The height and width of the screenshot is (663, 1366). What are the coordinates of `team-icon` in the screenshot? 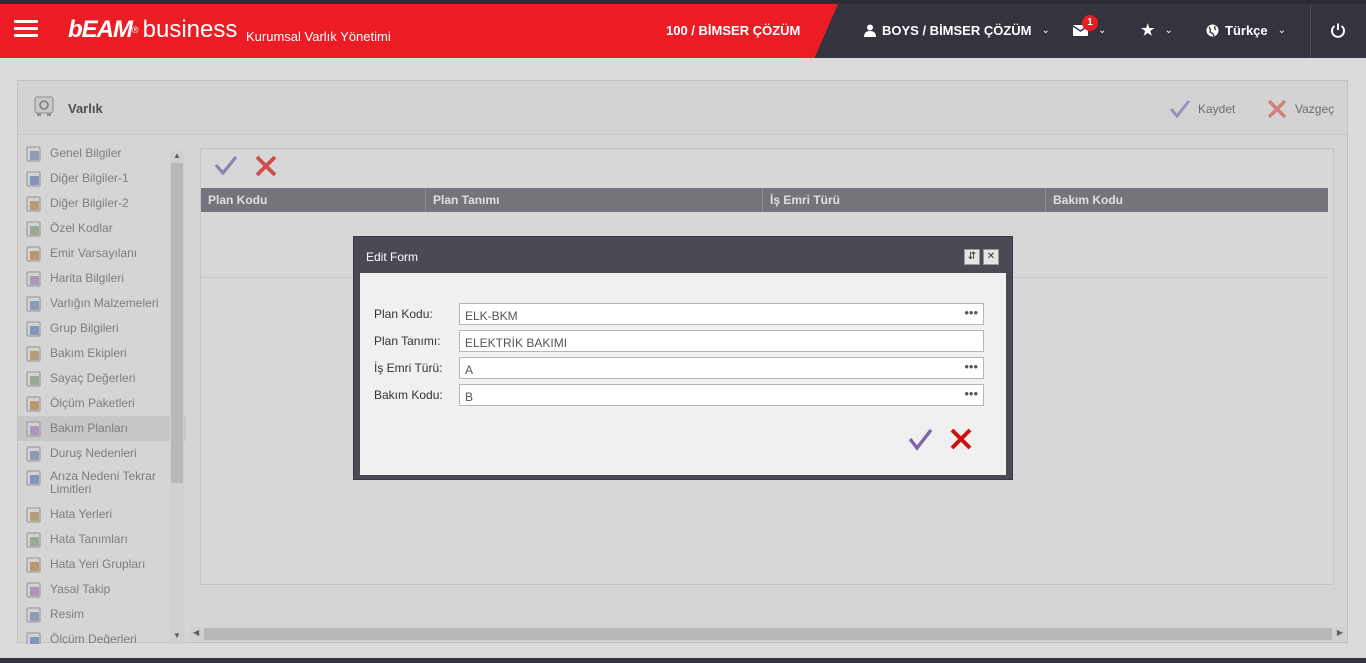 It's located at (35, 354).